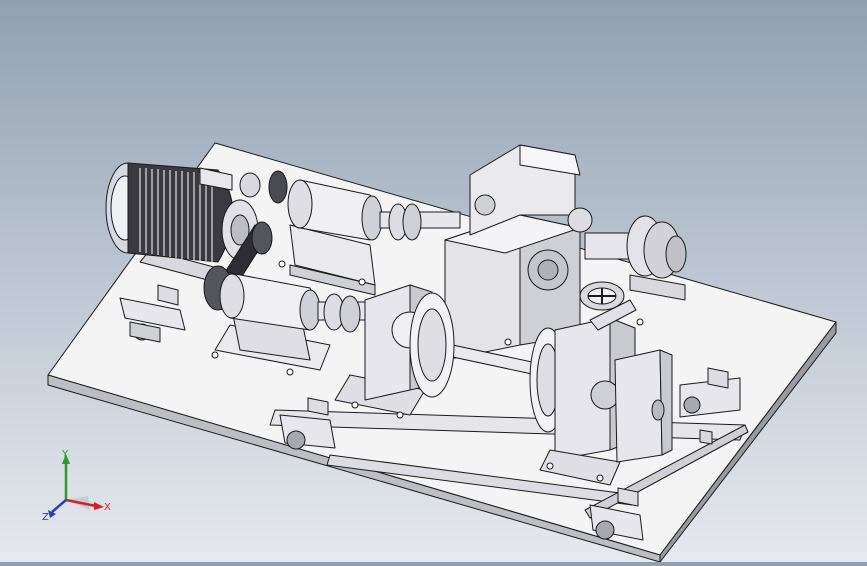 The height and width of the screenshot is (566, 867). I want to click on rear-shaft-housing, so click(335, 237).